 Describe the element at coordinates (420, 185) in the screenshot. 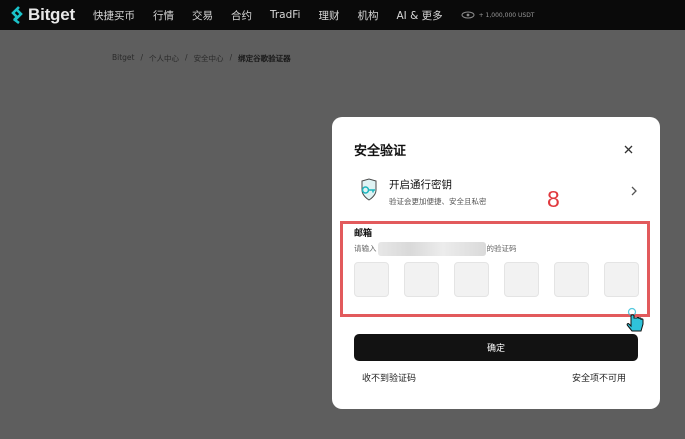

I see `passkey-title: 开启通行密钥` at that location.